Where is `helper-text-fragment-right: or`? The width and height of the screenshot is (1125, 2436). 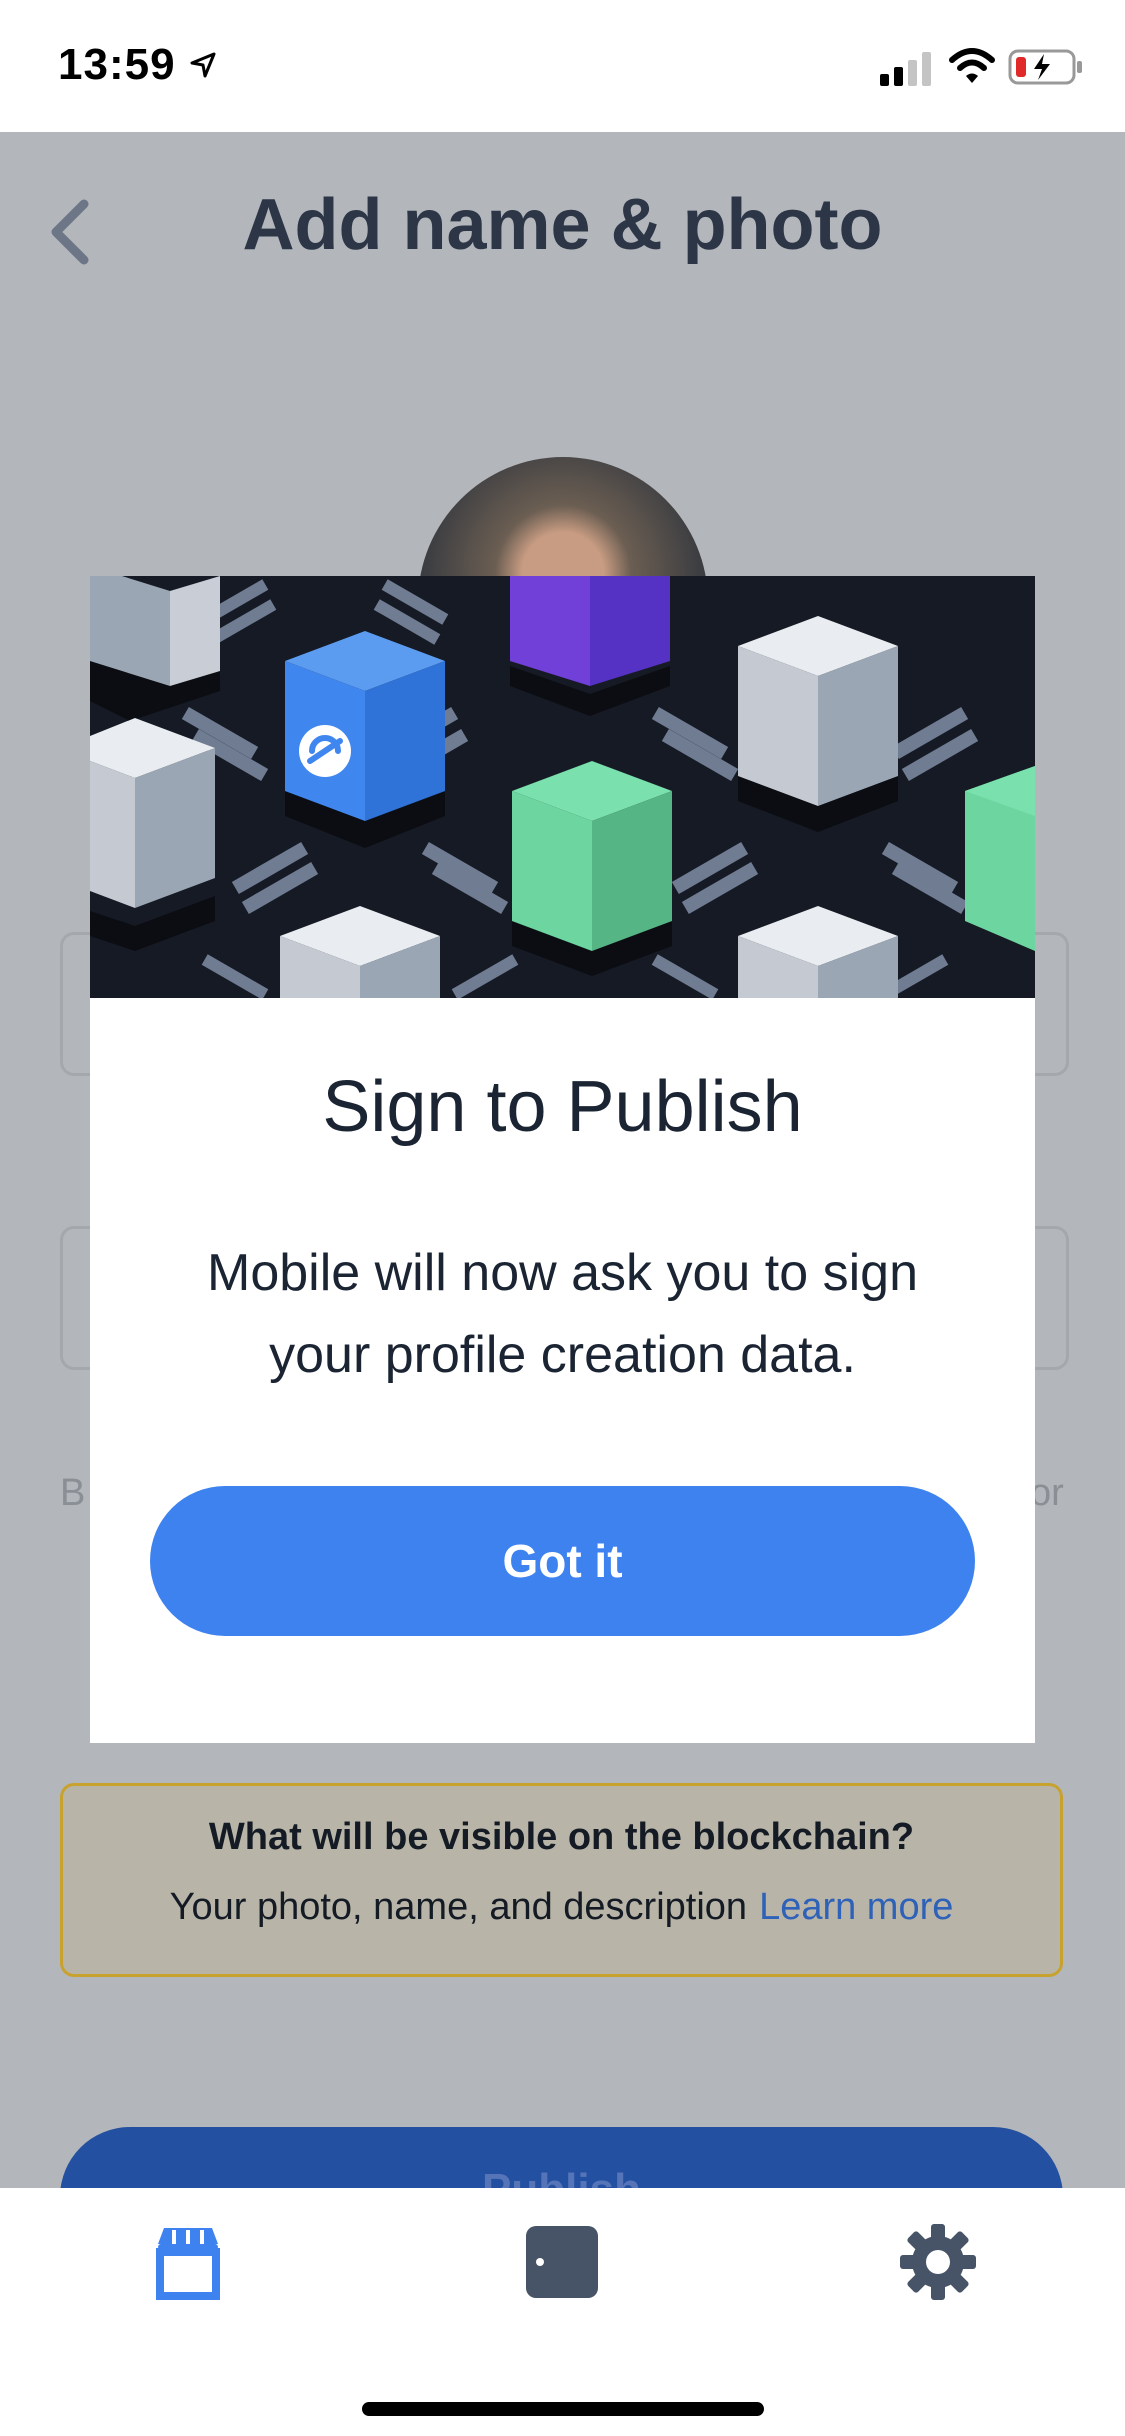
helper-text-fragment-right: or is located at coordinates (1047, 1493).